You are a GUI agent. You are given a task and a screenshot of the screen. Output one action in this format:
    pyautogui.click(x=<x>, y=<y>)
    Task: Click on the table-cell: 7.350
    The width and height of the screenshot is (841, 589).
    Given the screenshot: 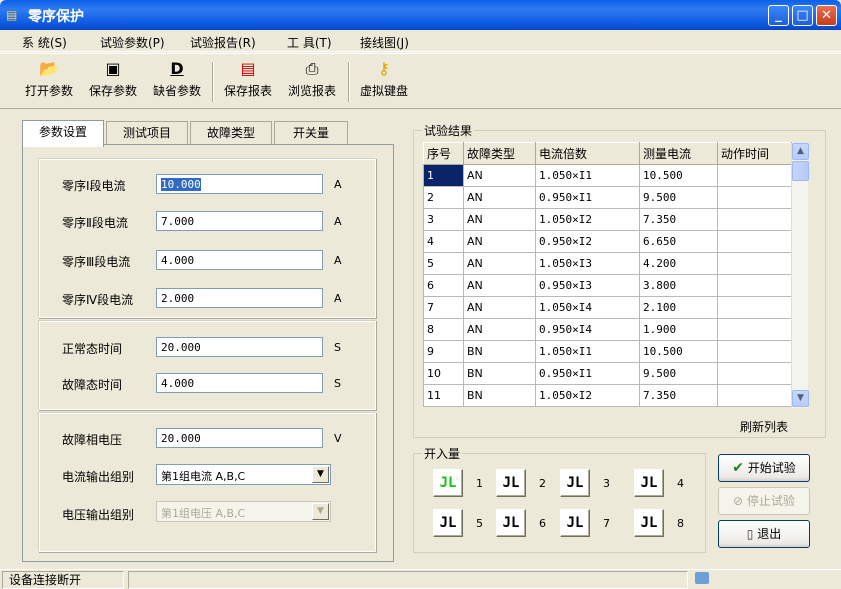 What is the action you would take?
    pyautogui.click(x=678, y=219)
    